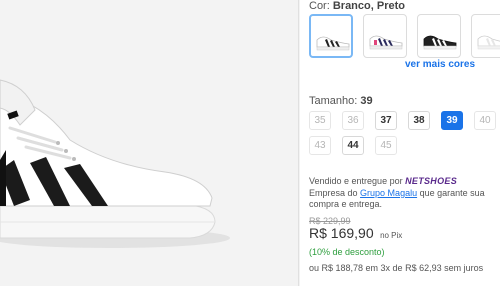 This screenshot has width=500, height=286. I want to click on color-selector-title: Cor: Branco, Preto, so click(357, 6).